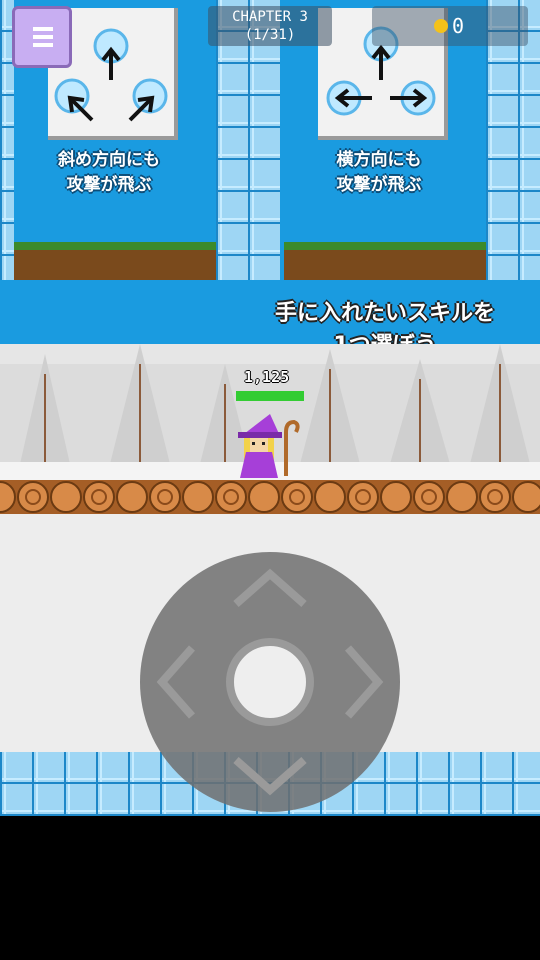 This screenshot has width=540, height=960. I want to click on coin-icon, so click(441, 26).